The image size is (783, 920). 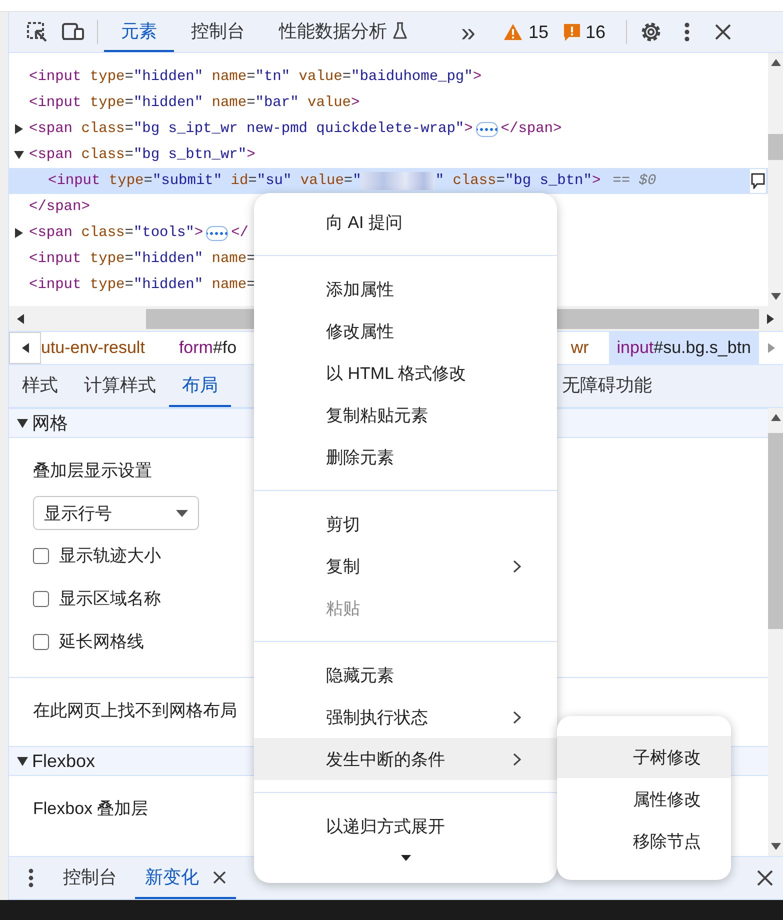 I want to click on overlay-settings-label: 叠加层显示设置, so click(x=92, y=471).